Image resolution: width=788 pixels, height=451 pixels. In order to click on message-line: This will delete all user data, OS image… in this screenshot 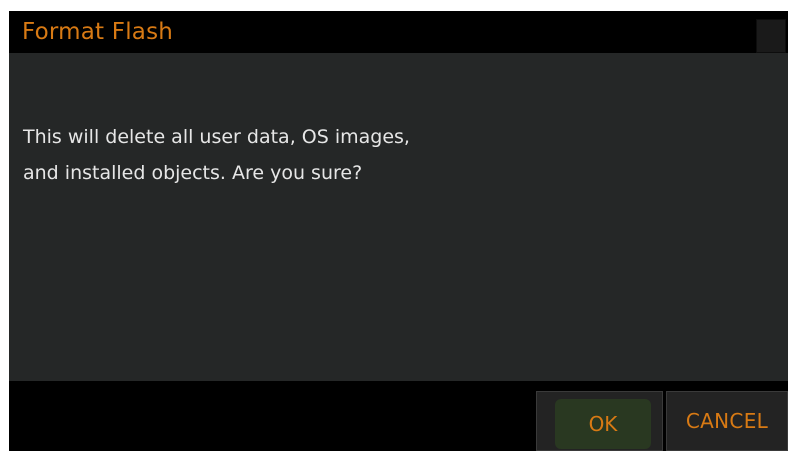, I will do `click(216, 137)`.